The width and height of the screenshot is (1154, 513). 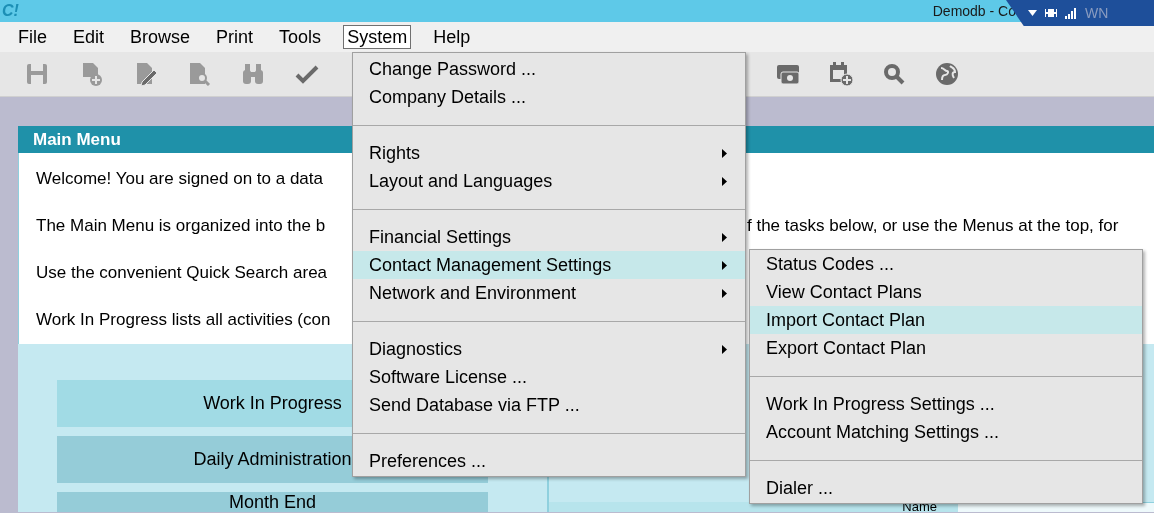 I want to click on menu-option: Financial Settings, so click(x=549, y=237).